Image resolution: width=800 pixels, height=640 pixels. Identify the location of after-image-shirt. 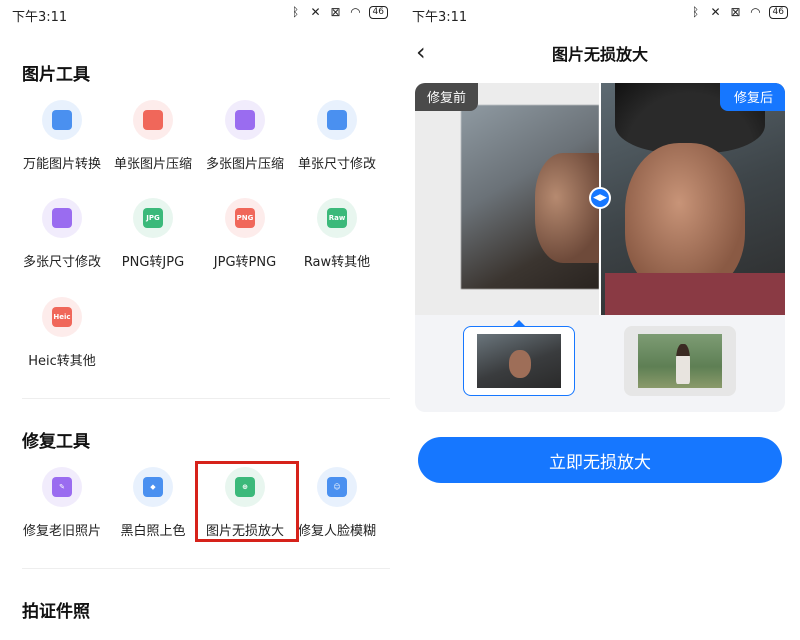
(695, 294).